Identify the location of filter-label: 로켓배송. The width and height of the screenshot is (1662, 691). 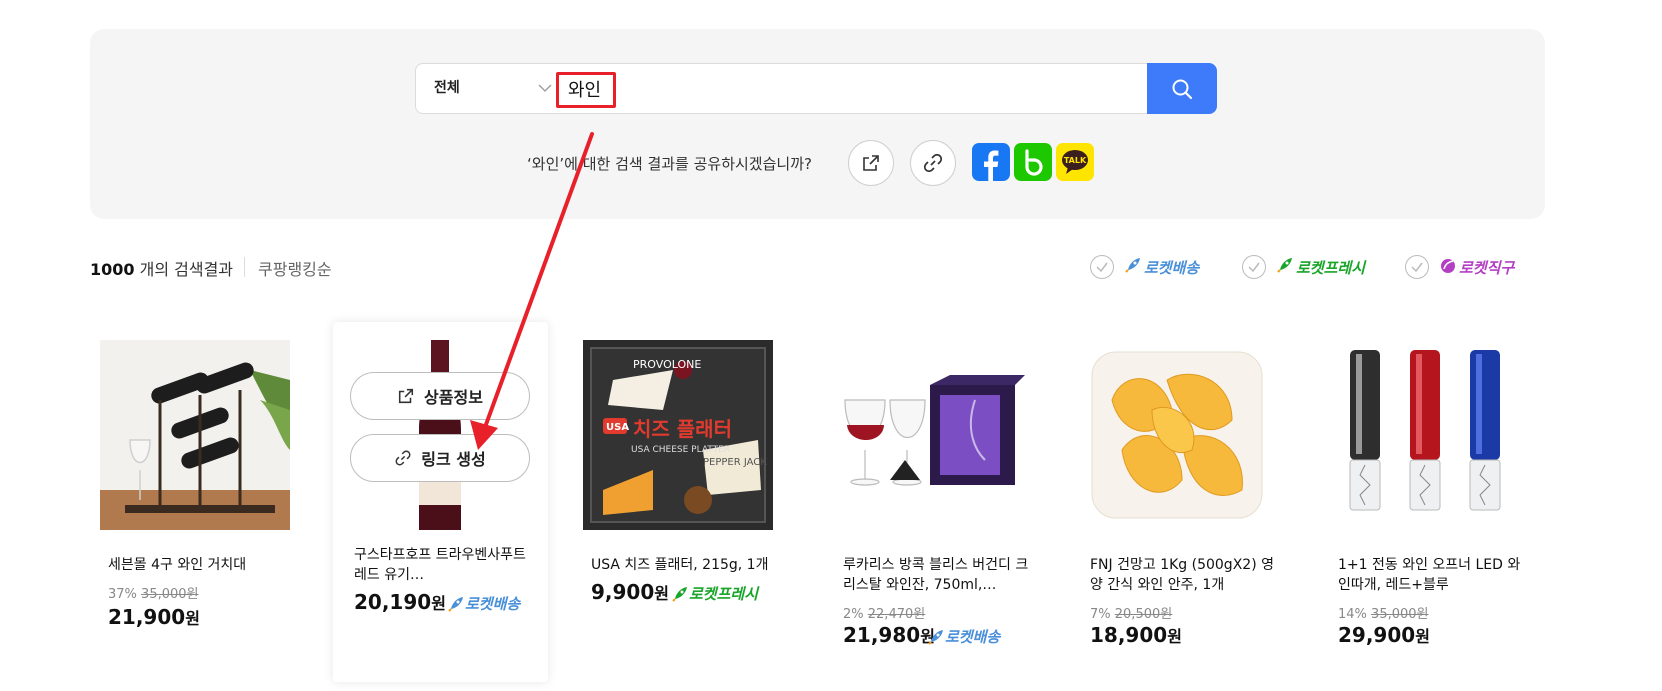
(1172, 267).